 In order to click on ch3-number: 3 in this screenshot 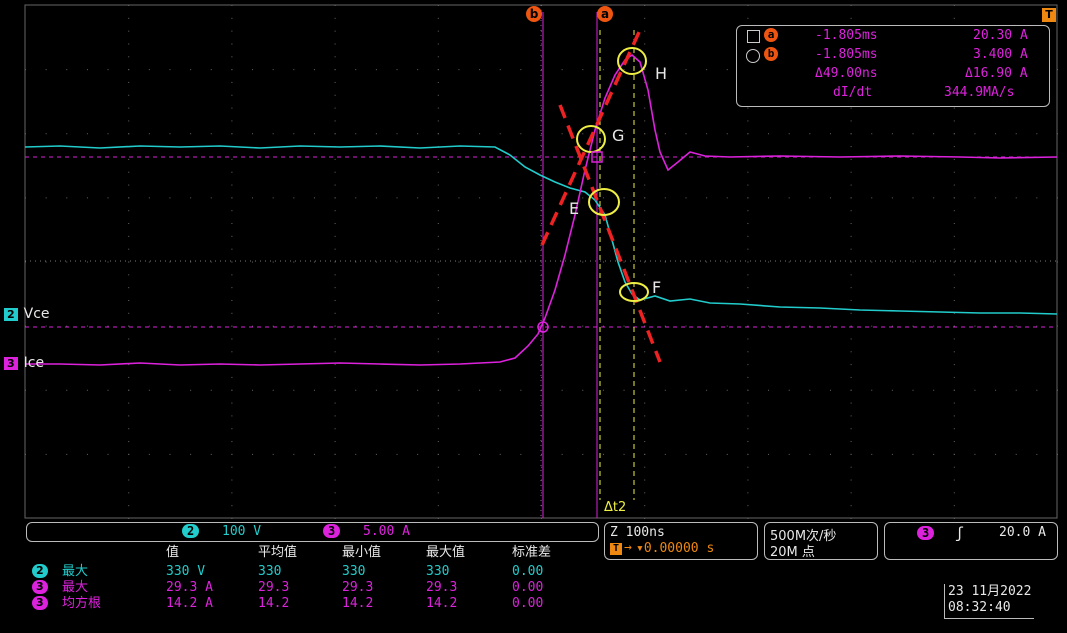, I will do `click(11, 363)`.